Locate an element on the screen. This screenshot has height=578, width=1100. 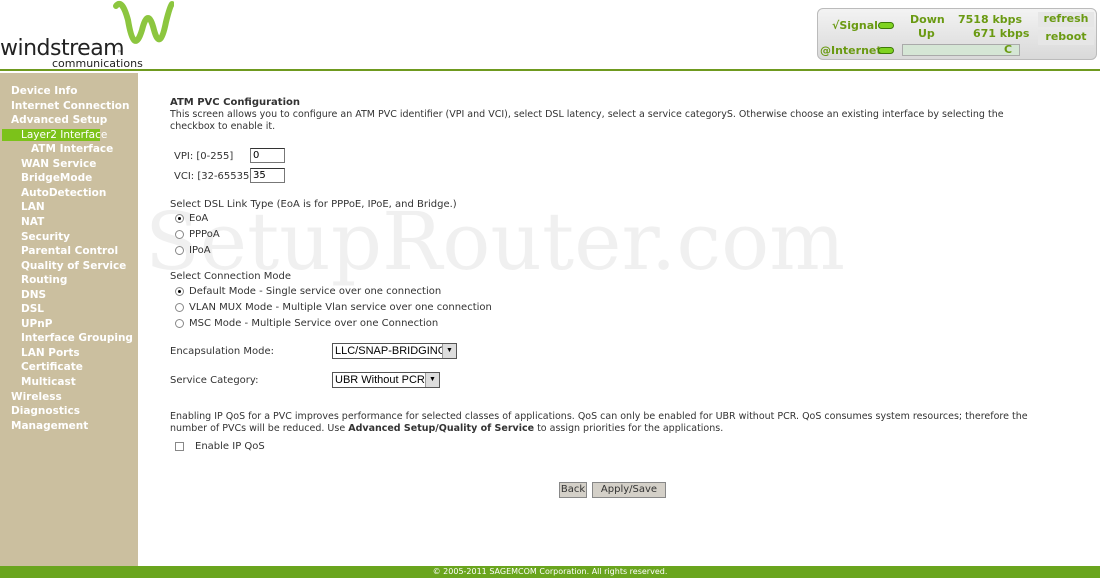
sidebar-item-multicast: Multicast is located at coordinates (48, 382).